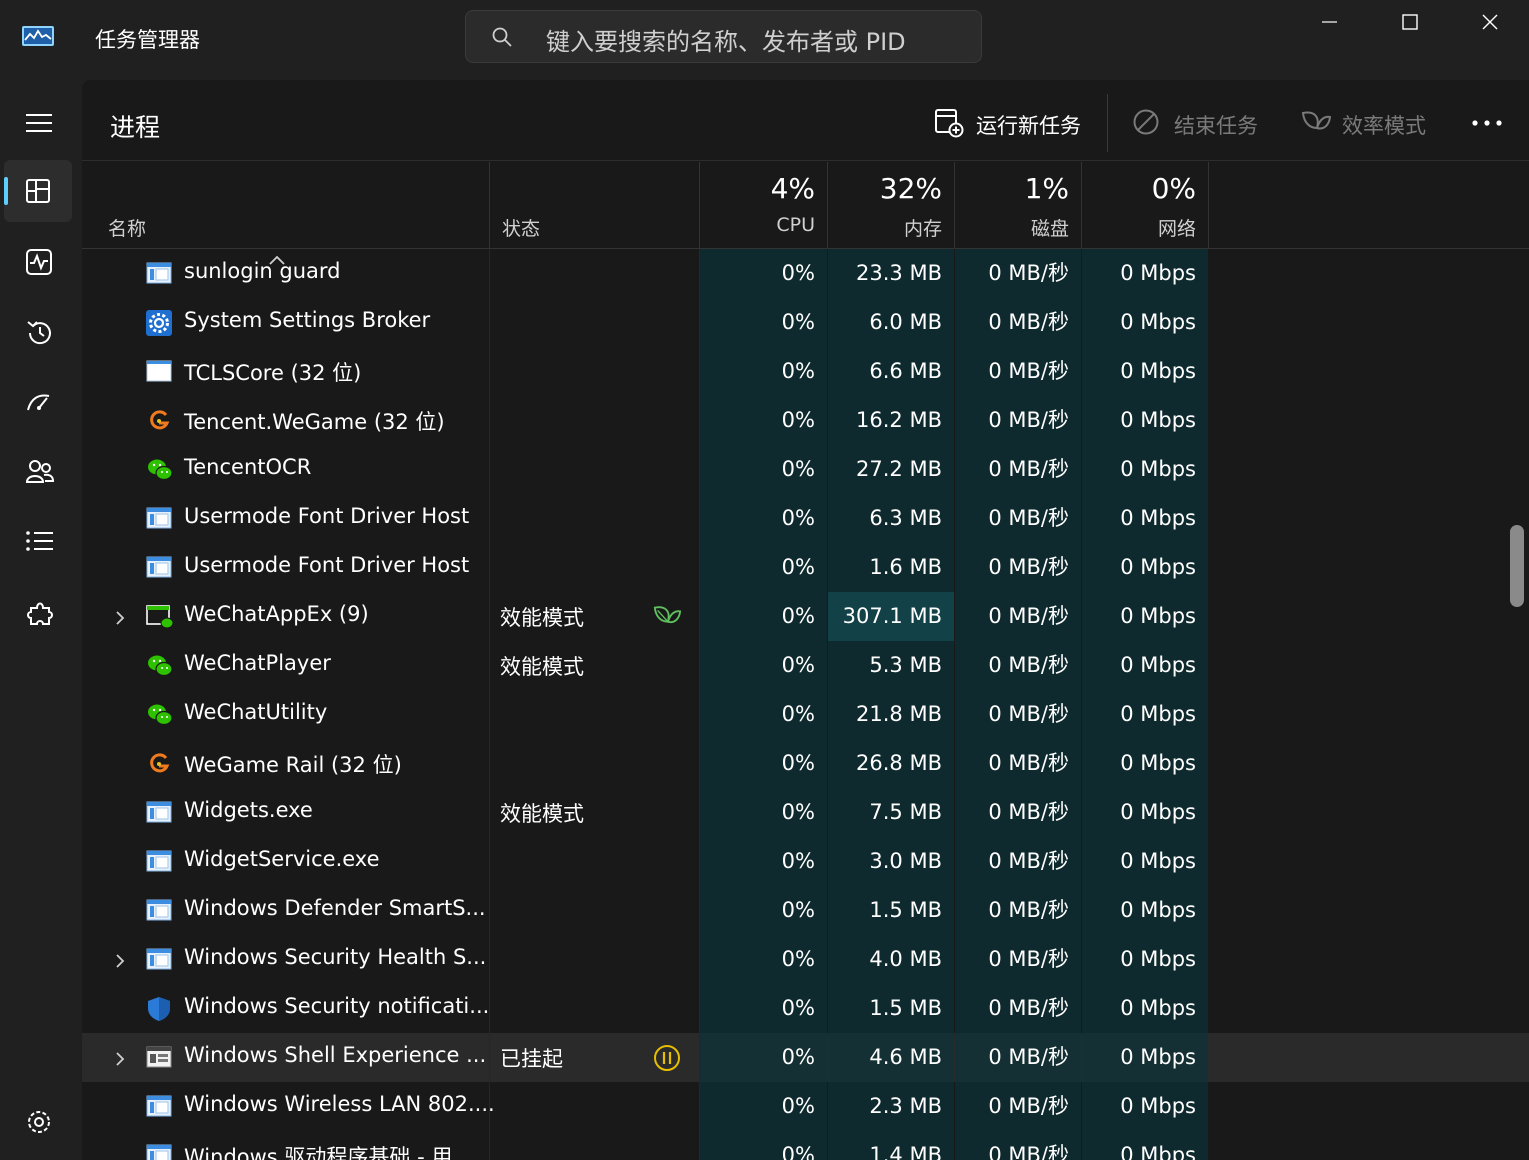 The image size is (1529, 1160). I want to click on process-name: TCLSCore (32 位), so click(273, 373).